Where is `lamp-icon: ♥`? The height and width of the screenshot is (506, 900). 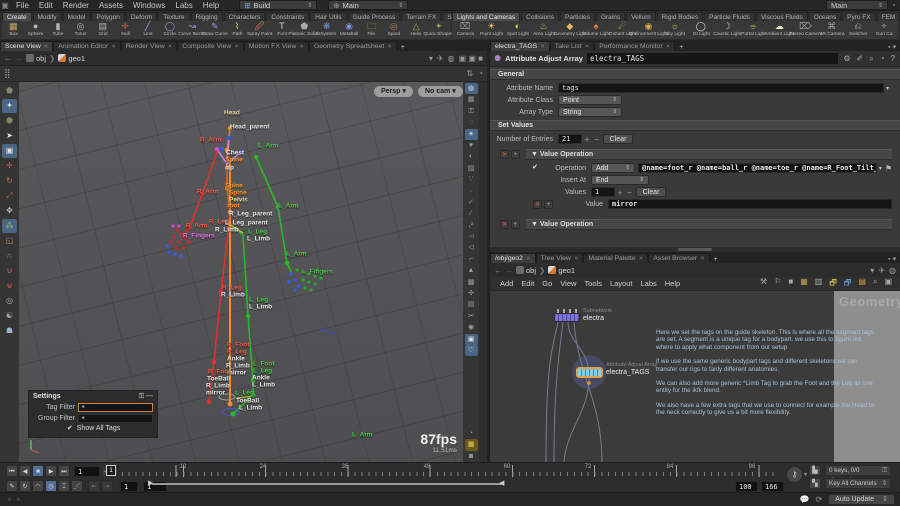
lamp-icon: ♥ is located at coordinates (471, 145).